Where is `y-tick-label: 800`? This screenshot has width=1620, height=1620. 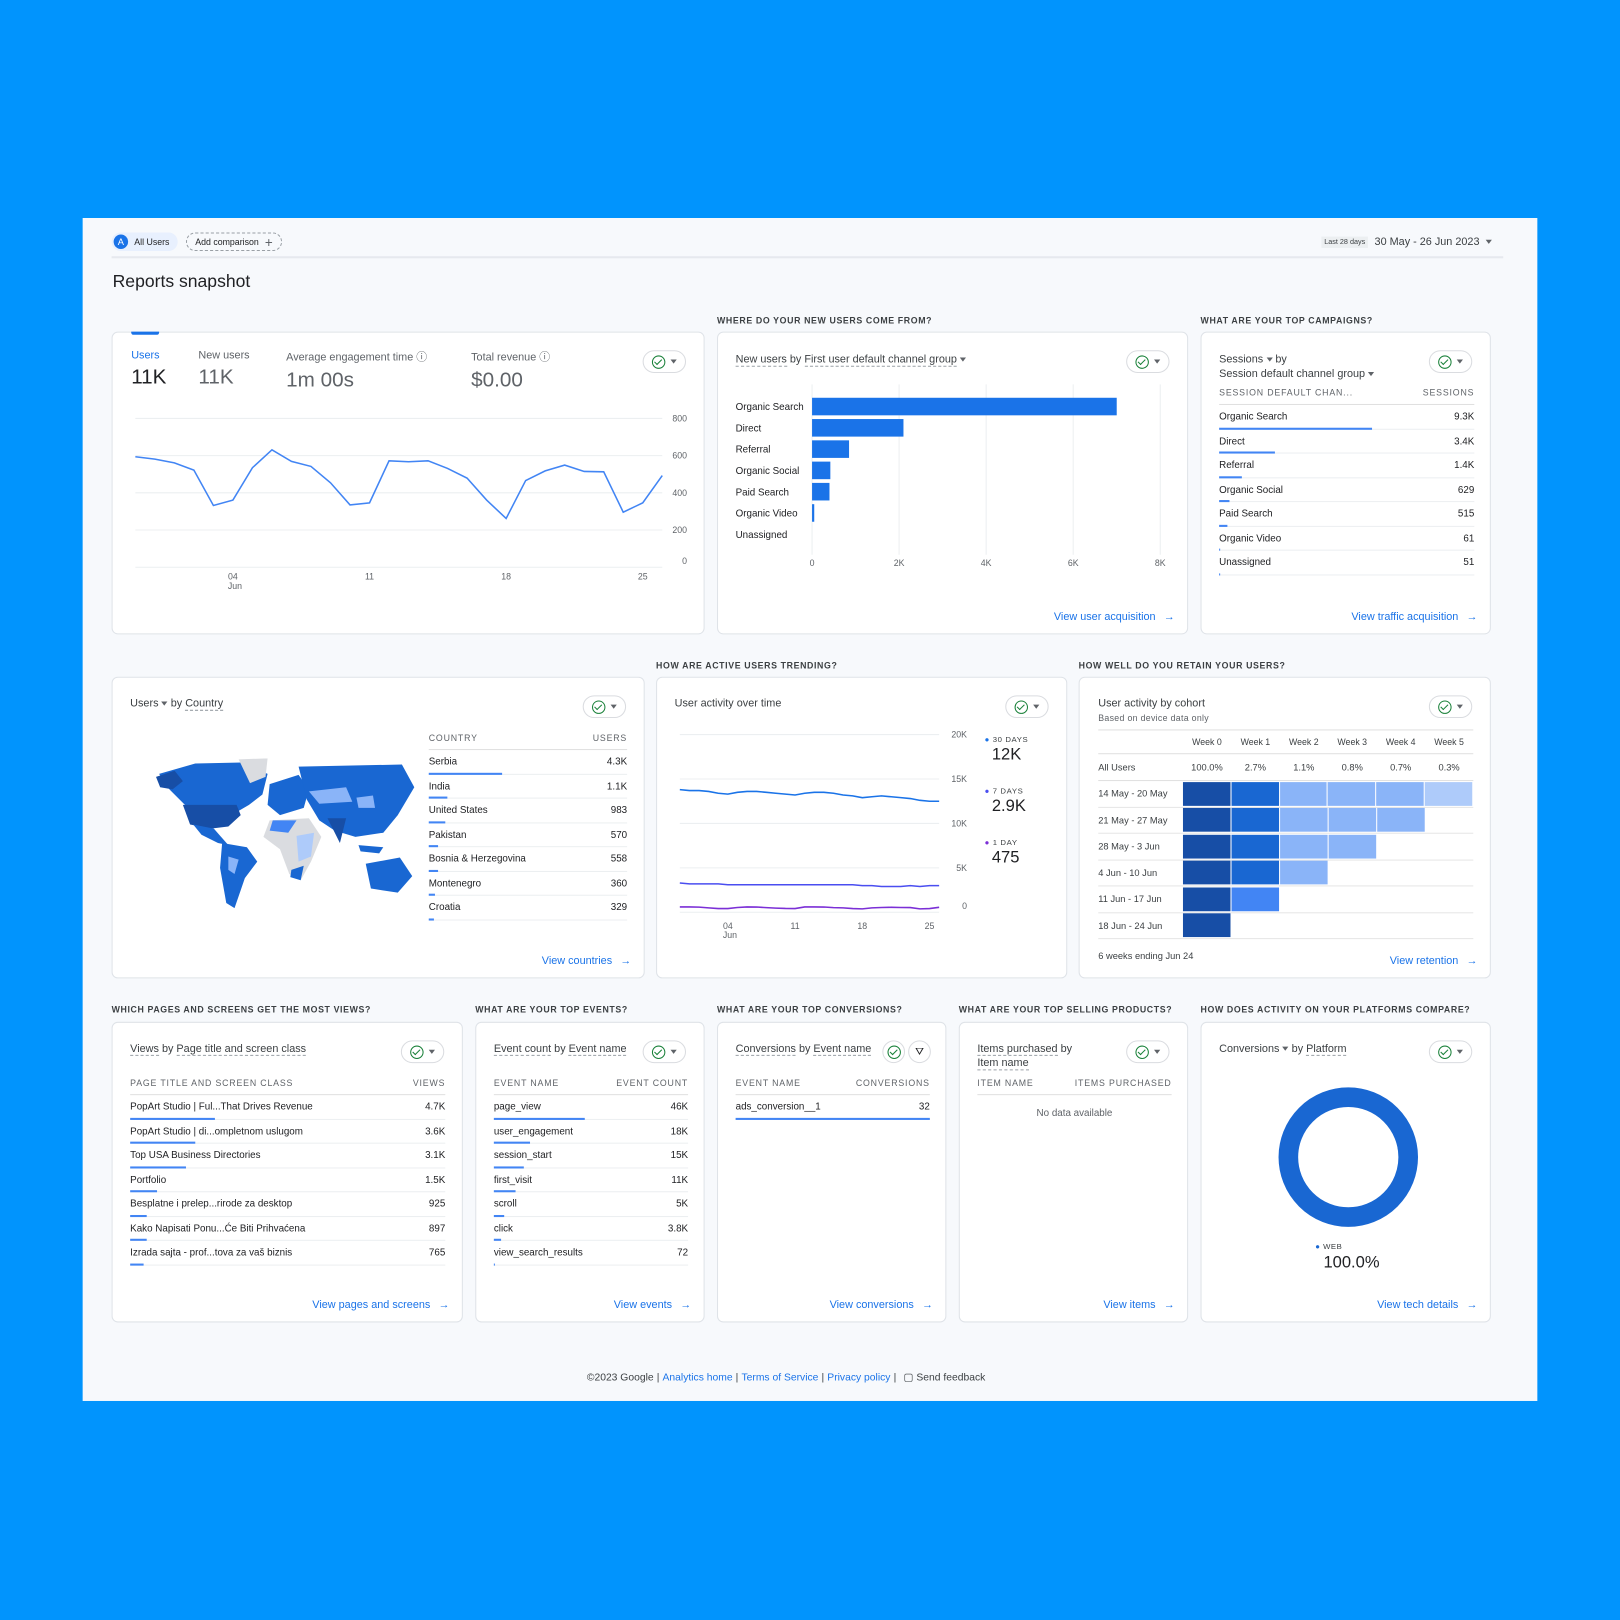 y-tick-label: 800 is located at coordinates (679, 419).